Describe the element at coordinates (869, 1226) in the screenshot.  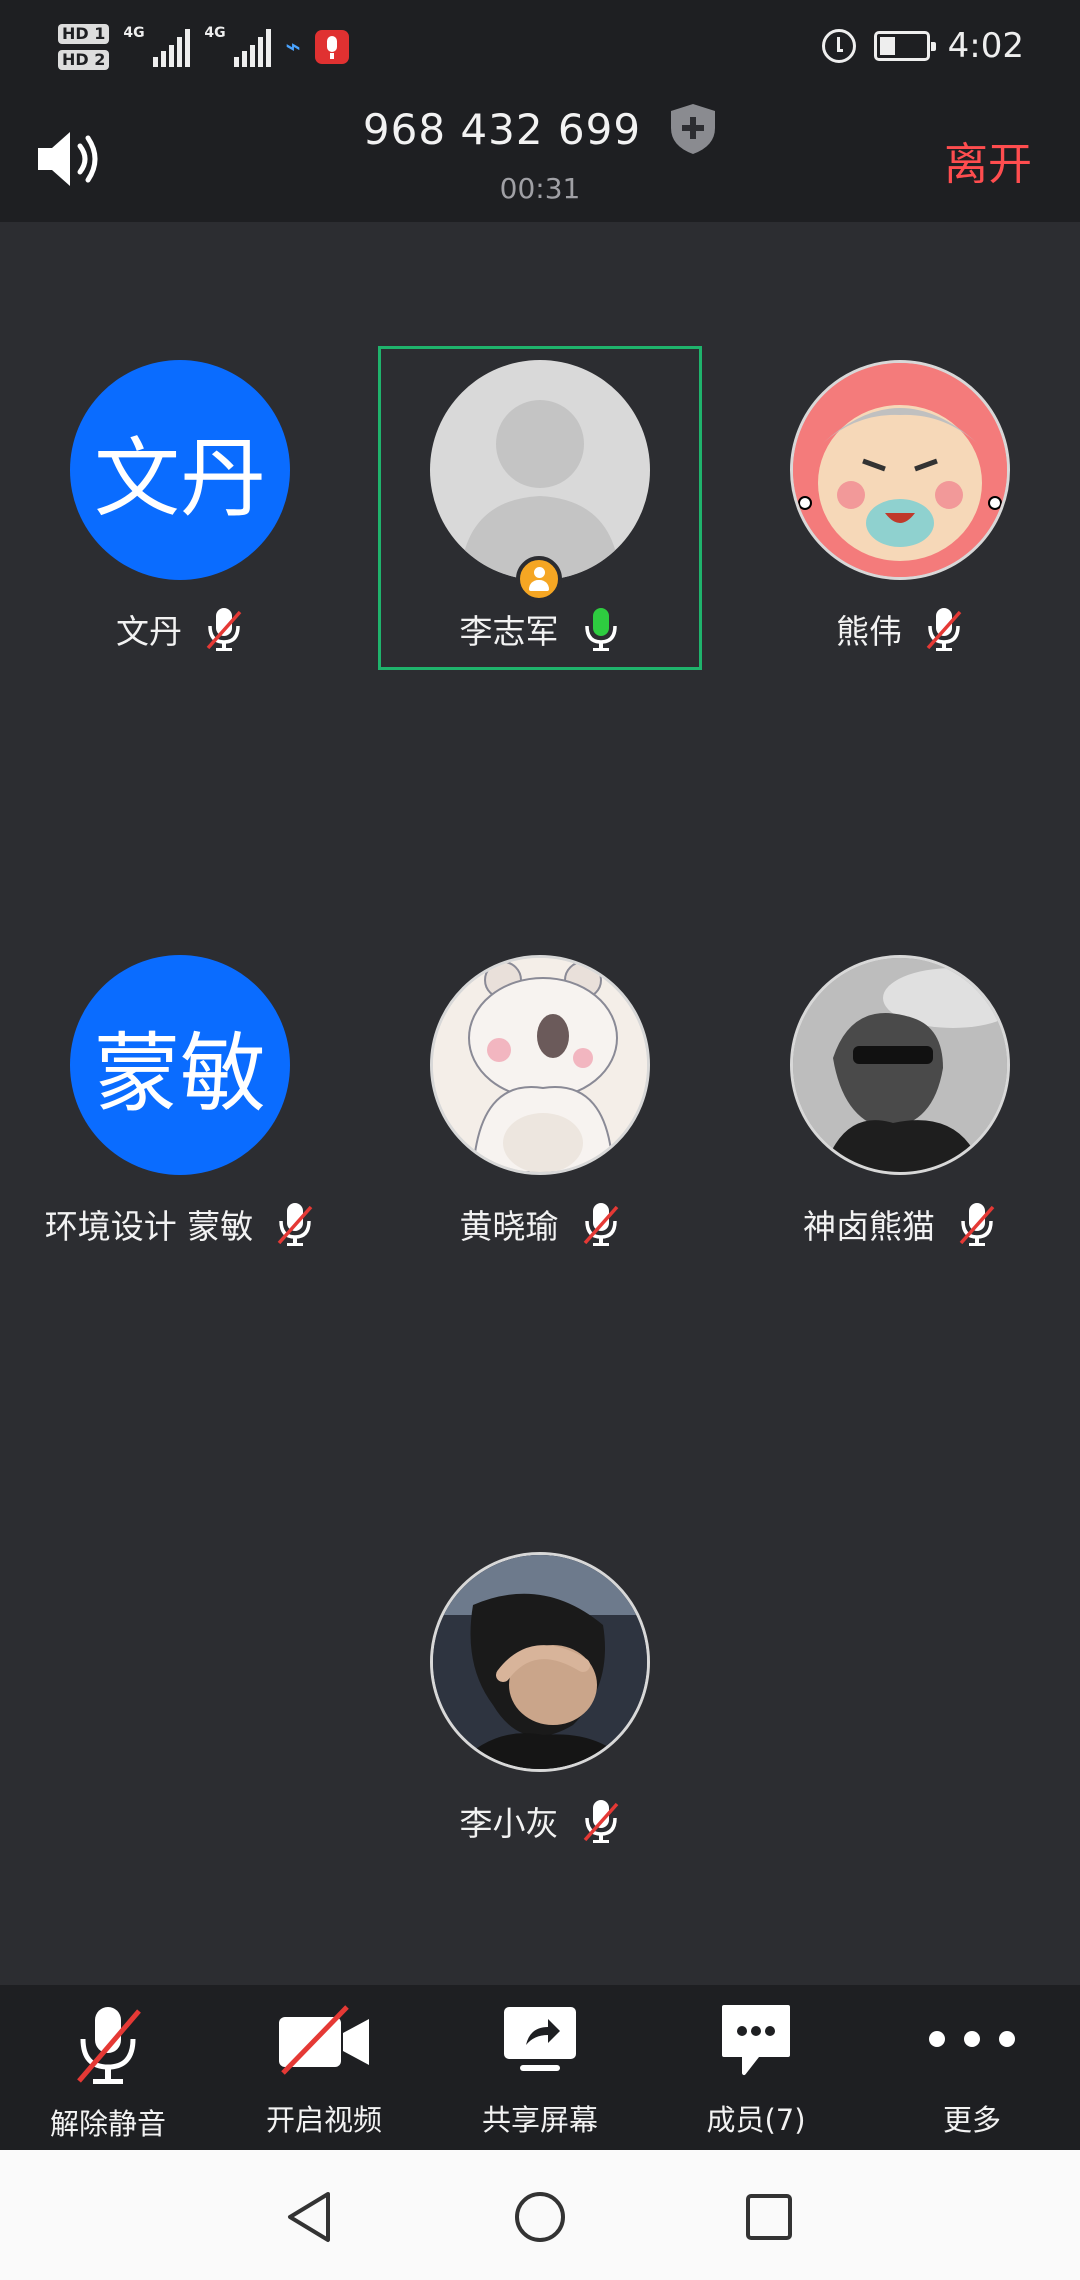
I see `participant-name: 神卤熊猫` at that location.